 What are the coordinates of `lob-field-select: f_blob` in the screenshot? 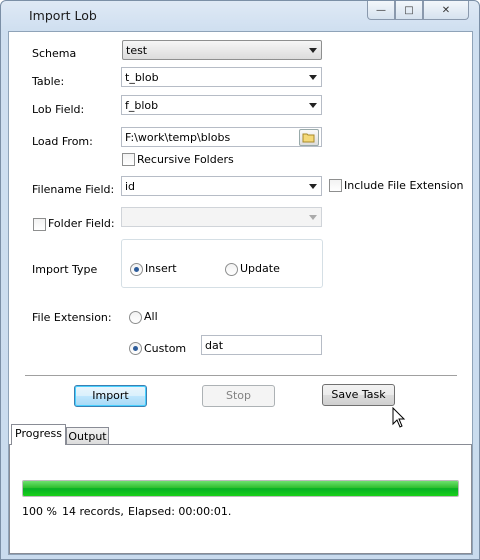 It's located at (221, 105).